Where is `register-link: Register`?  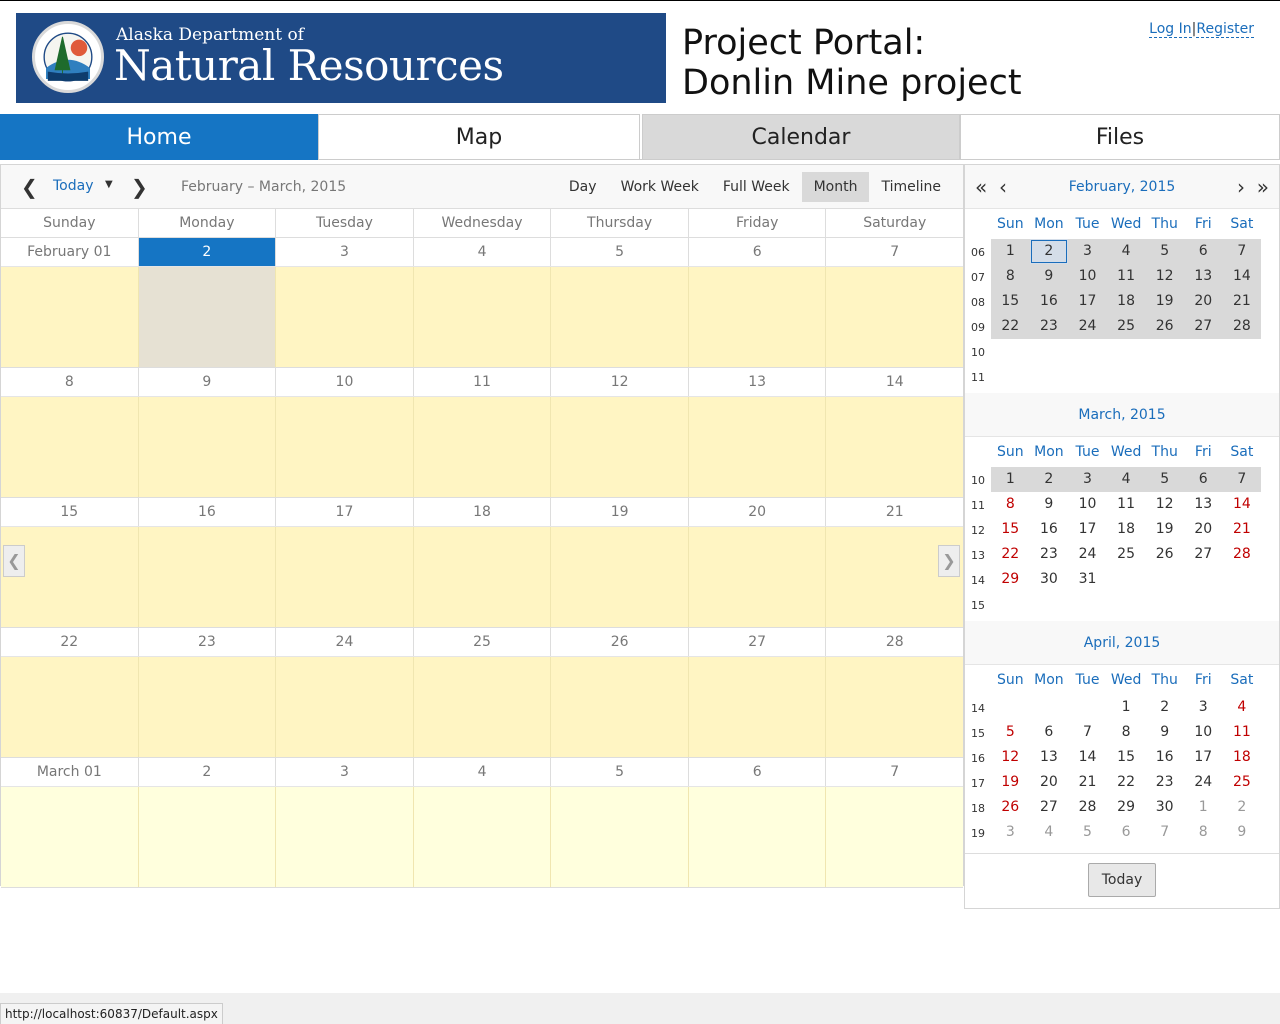 register-link: Register is located at coordinates (1225, 29).